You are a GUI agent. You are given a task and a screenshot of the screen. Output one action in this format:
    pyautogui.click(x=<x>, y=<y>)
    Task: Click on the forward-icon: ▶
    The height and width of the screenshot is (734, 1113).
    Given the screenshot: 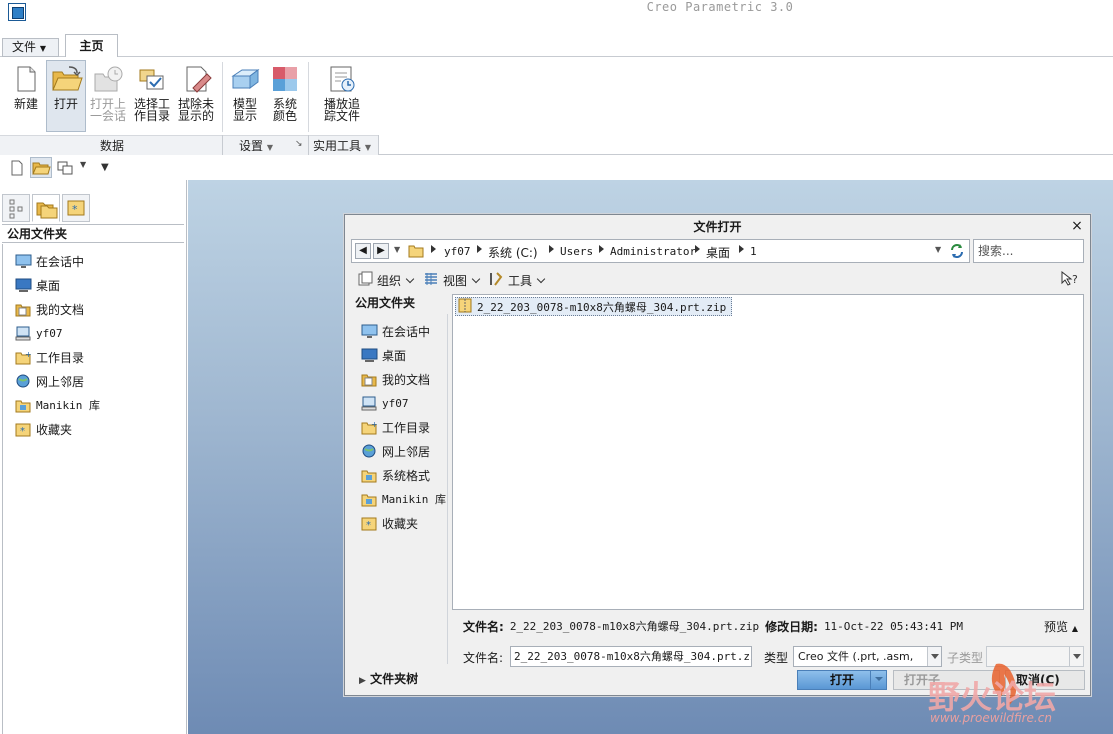 What is the action you would take?
    pyautogui.click(x=381, y=251)
    